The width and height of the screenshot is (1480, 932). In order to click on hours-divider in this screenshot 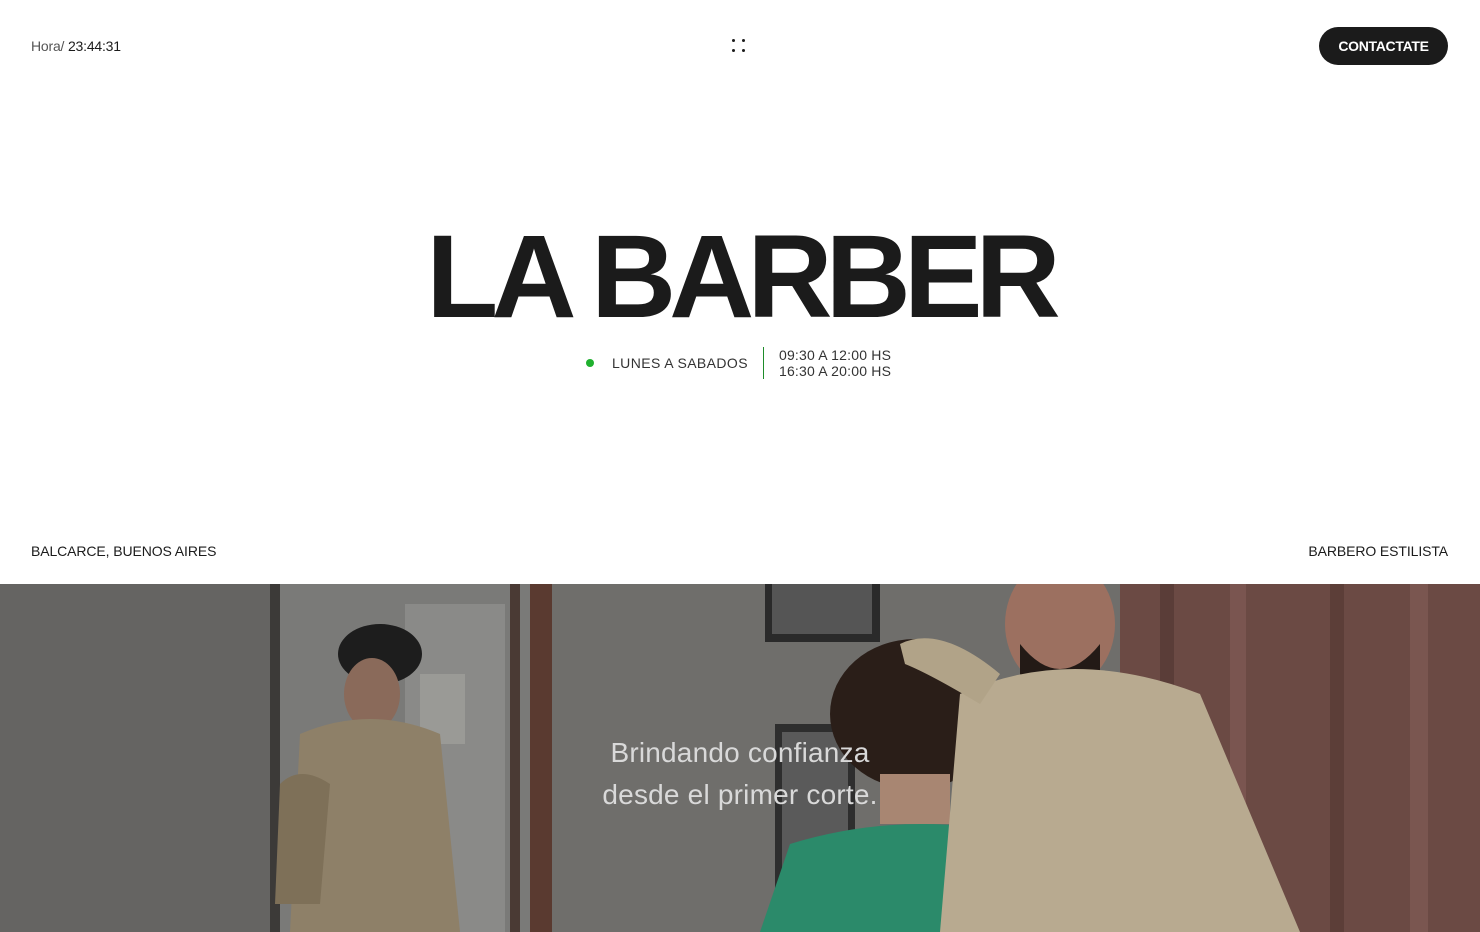, I will do `click(763, 363)`.